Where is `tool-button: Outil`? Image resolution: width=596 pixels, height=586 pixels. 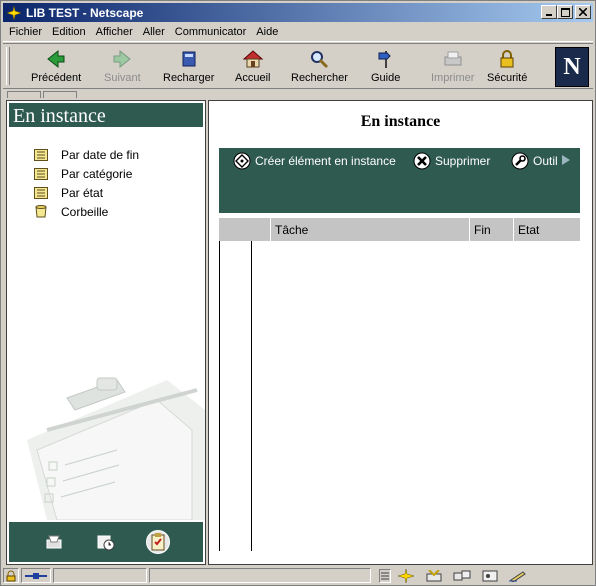
tool-button: Outil is located at coordinates (540, 161).